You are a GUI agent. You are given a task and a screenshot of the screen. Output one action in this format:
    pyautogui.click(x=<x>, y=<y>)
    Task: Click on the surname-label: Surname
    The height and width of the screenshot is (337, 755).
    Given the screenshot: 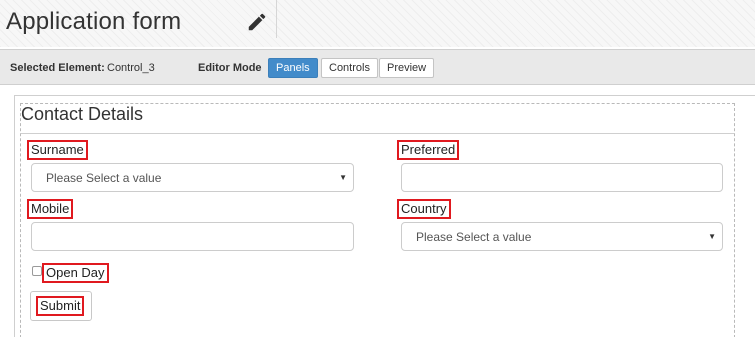 What is the action you would take?
    pyautogui.click(x=57, y=150)
    